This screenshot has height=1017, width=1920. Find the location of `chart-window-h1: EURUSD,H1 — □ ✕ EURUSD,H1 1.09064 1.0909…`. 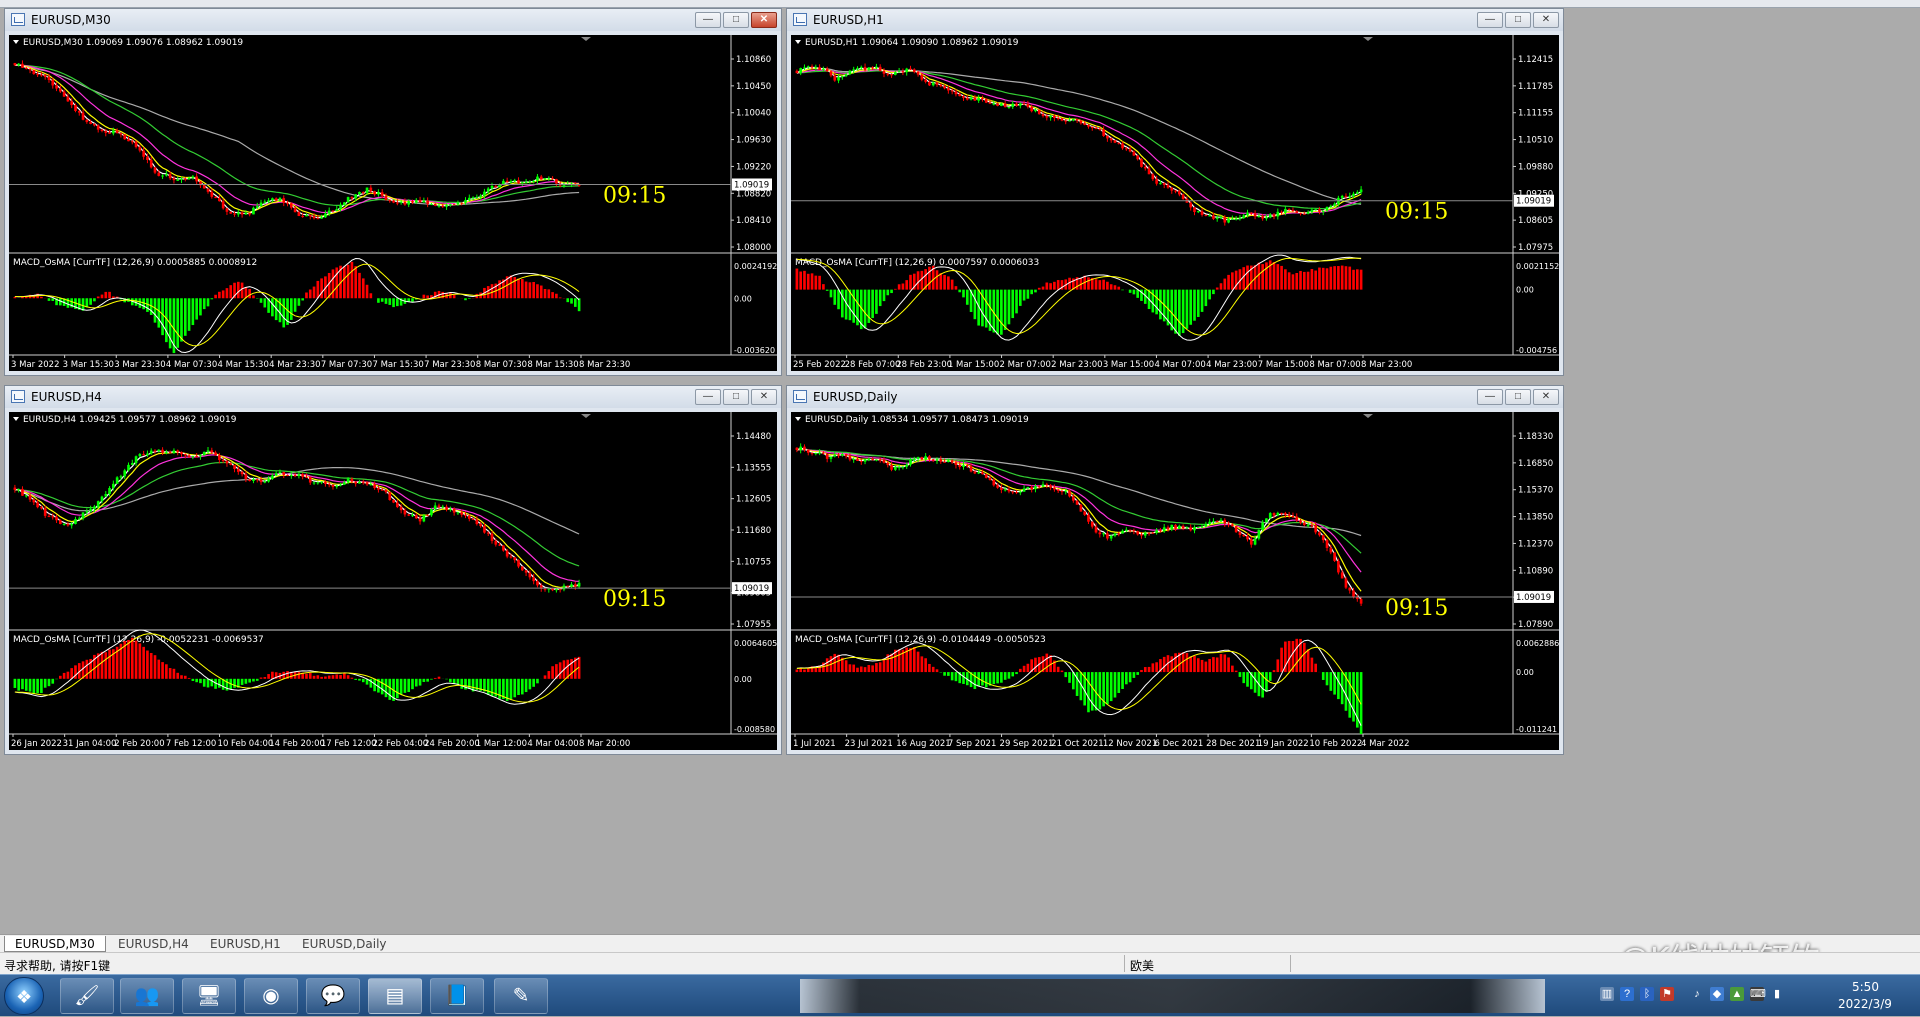

chart-window-h1: EURUSD,H1 — □ ✕ EURUSD,H1 1.09064 1.0909… is located at coordinates (1175, 192).